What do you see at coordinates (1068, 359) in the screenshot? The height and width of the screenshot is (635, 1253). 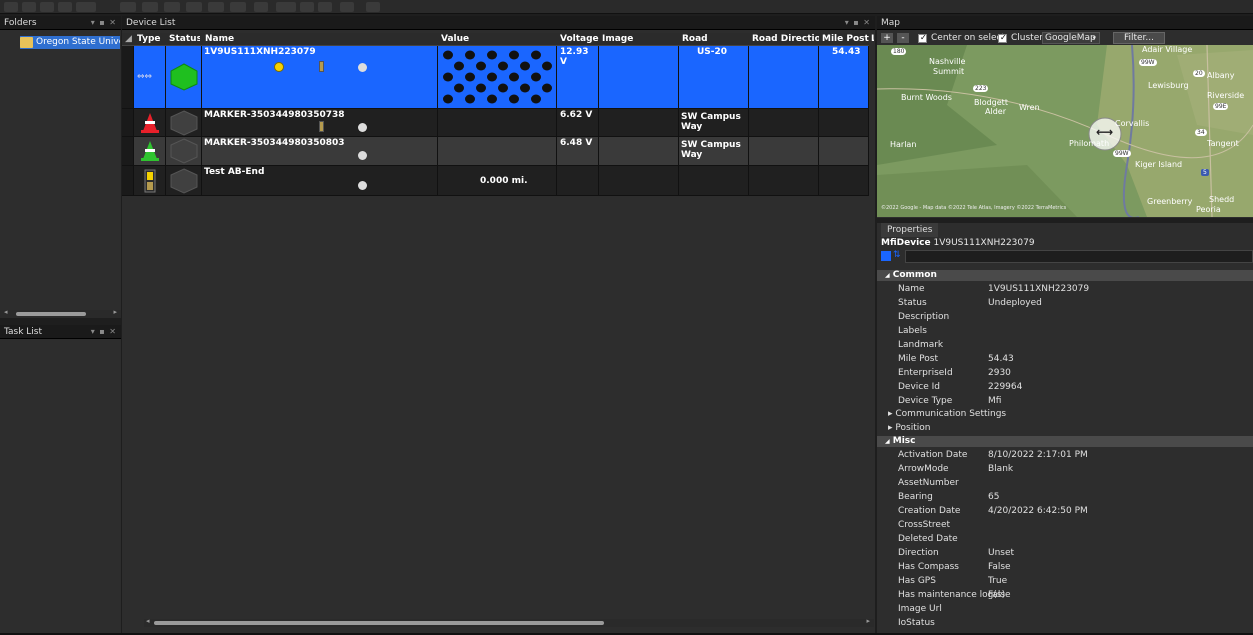 I see `property-row: Mile Post 54.43` at bounding box center [1068, 359].